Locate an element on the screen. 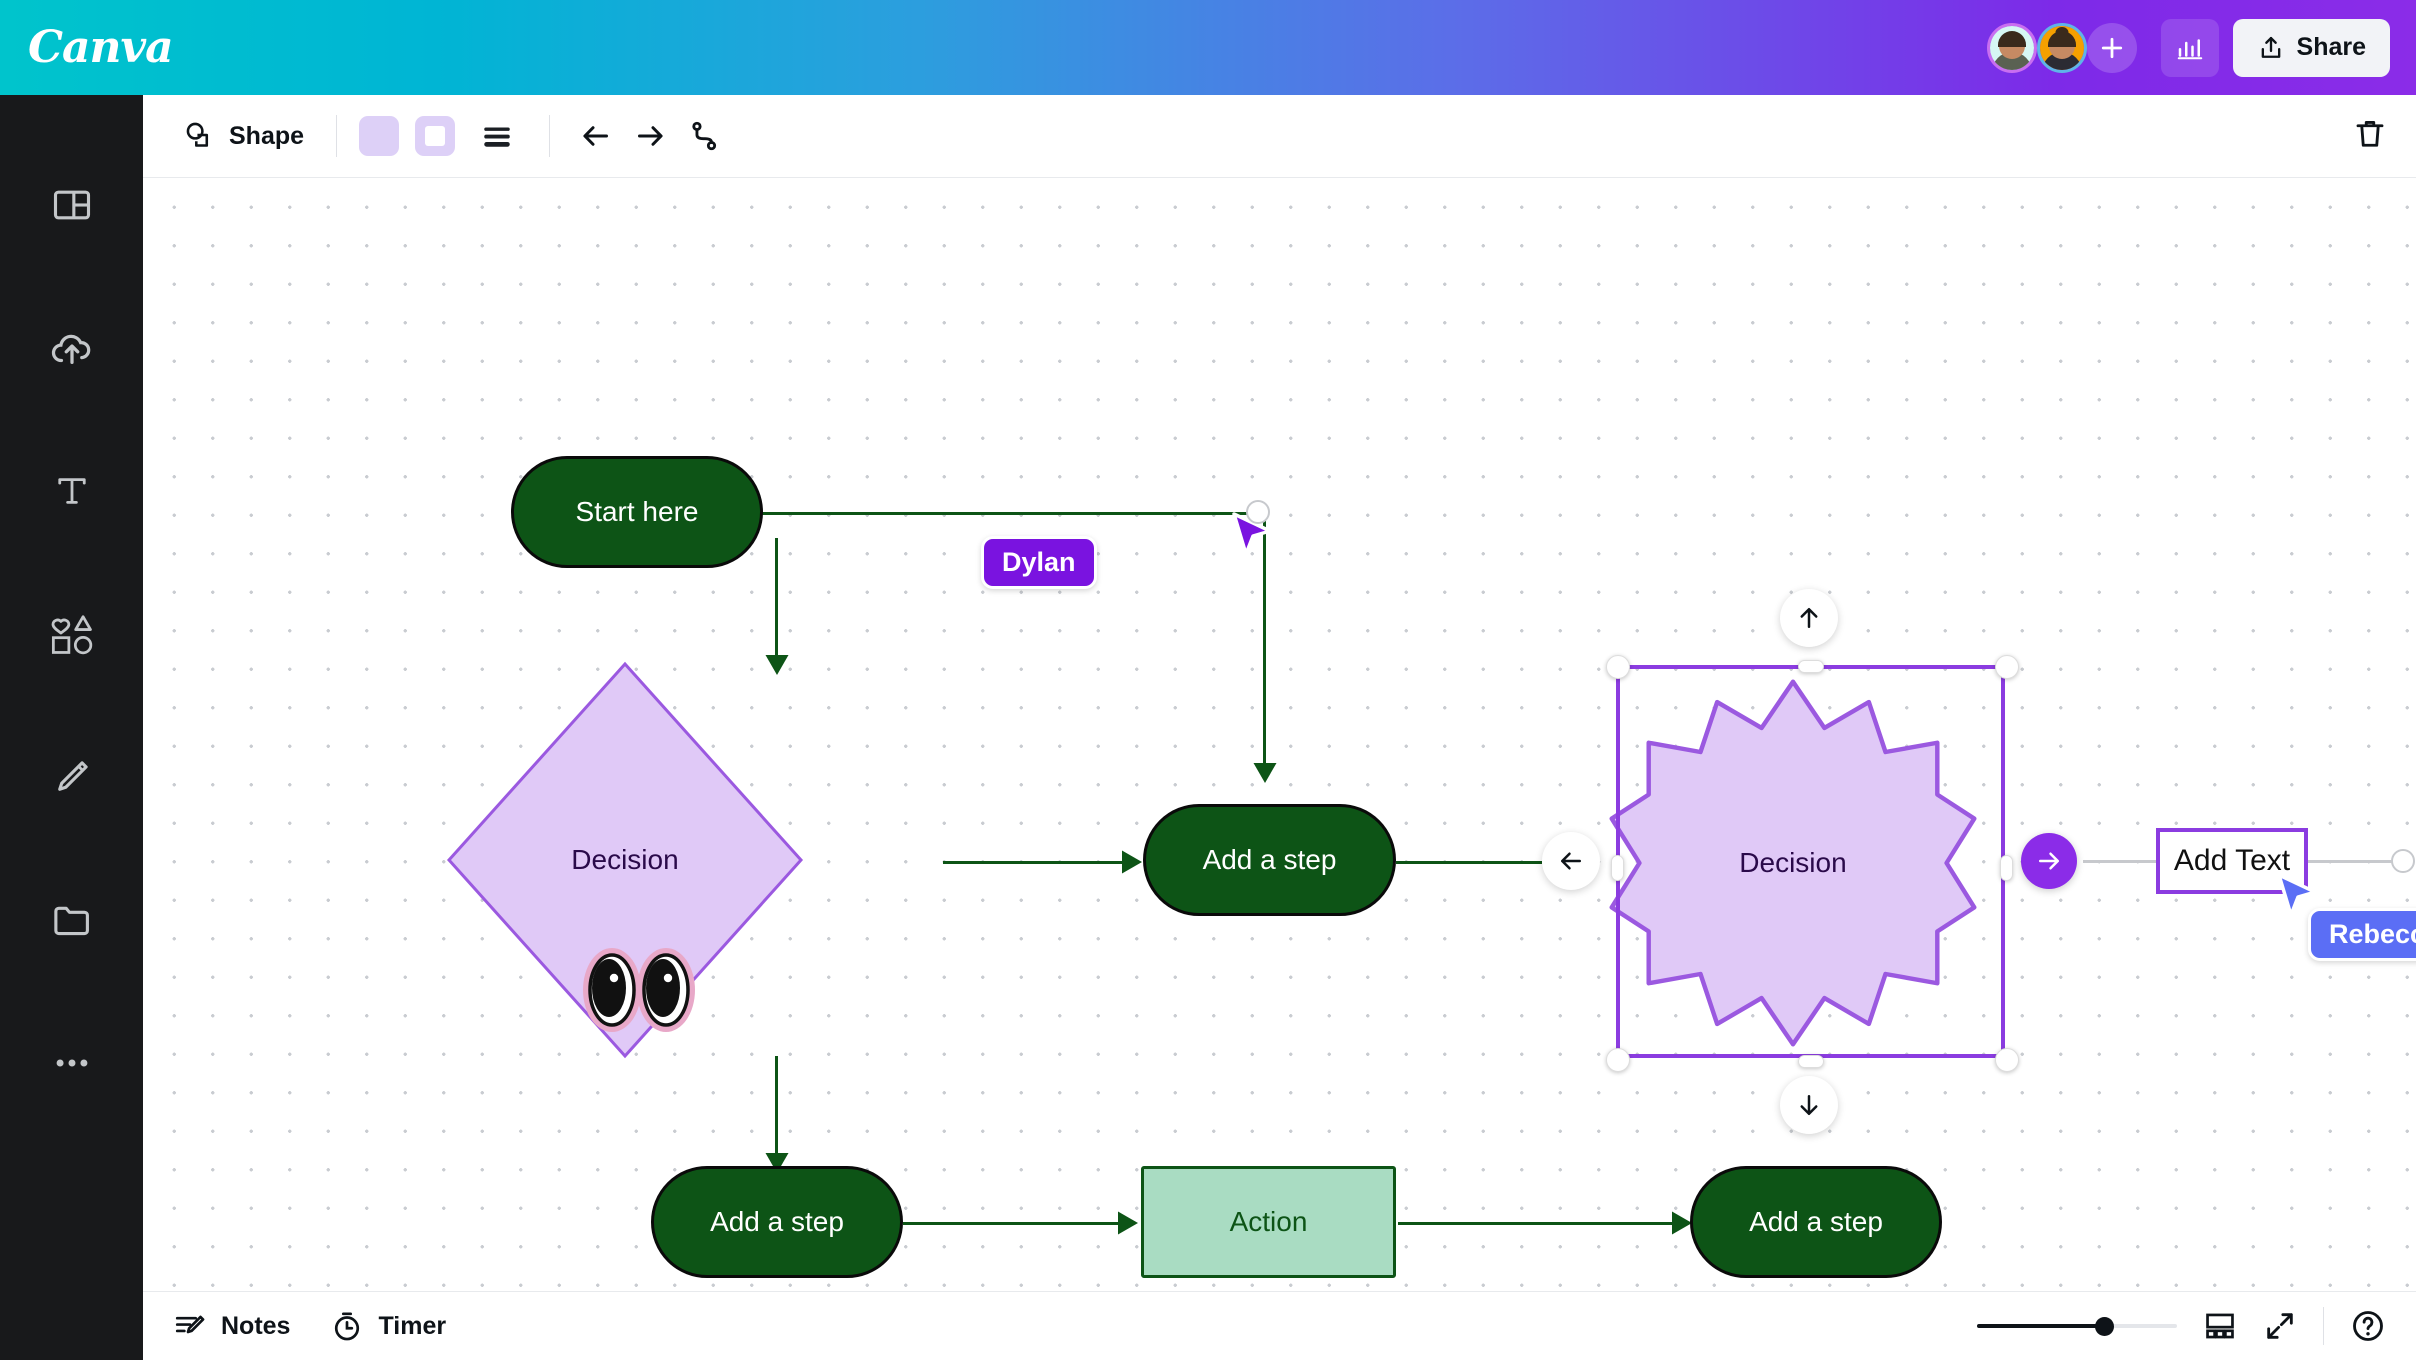 This screenshot has width=2416, height=1360. resize-handle-top-right is located at coordinates (2007, 667).